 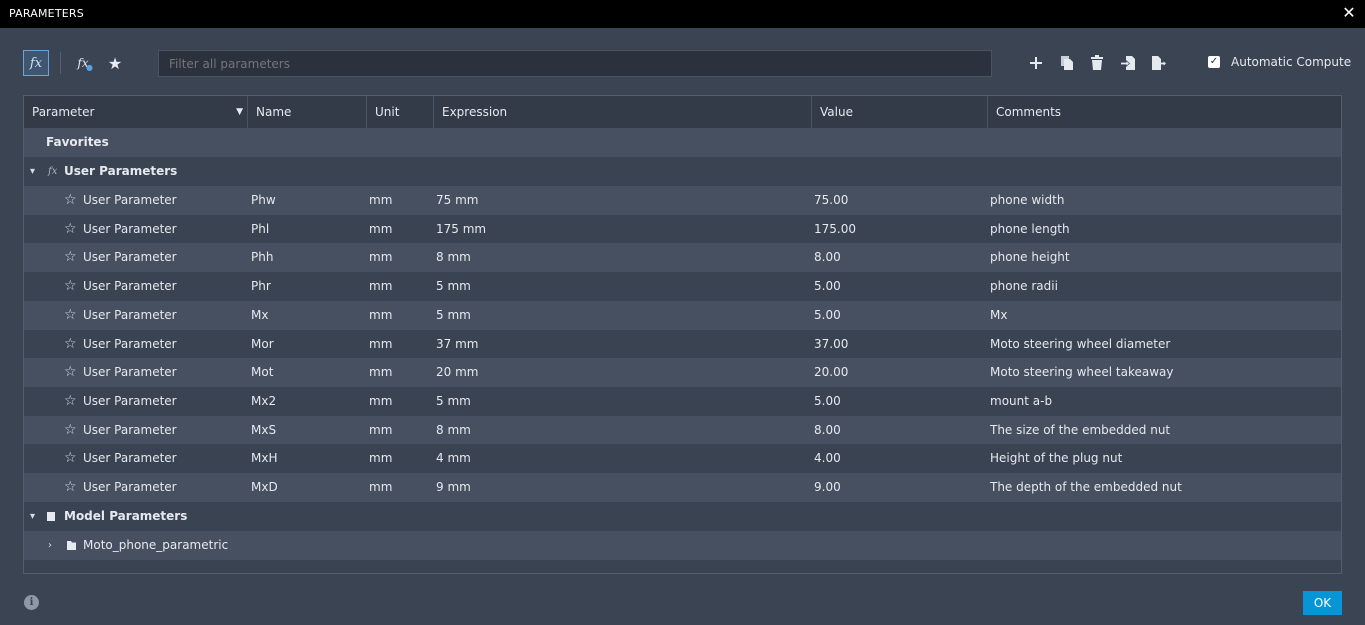 I want to click on comments-cell: The size of the embedded nut, so click(x=1080, y=430).